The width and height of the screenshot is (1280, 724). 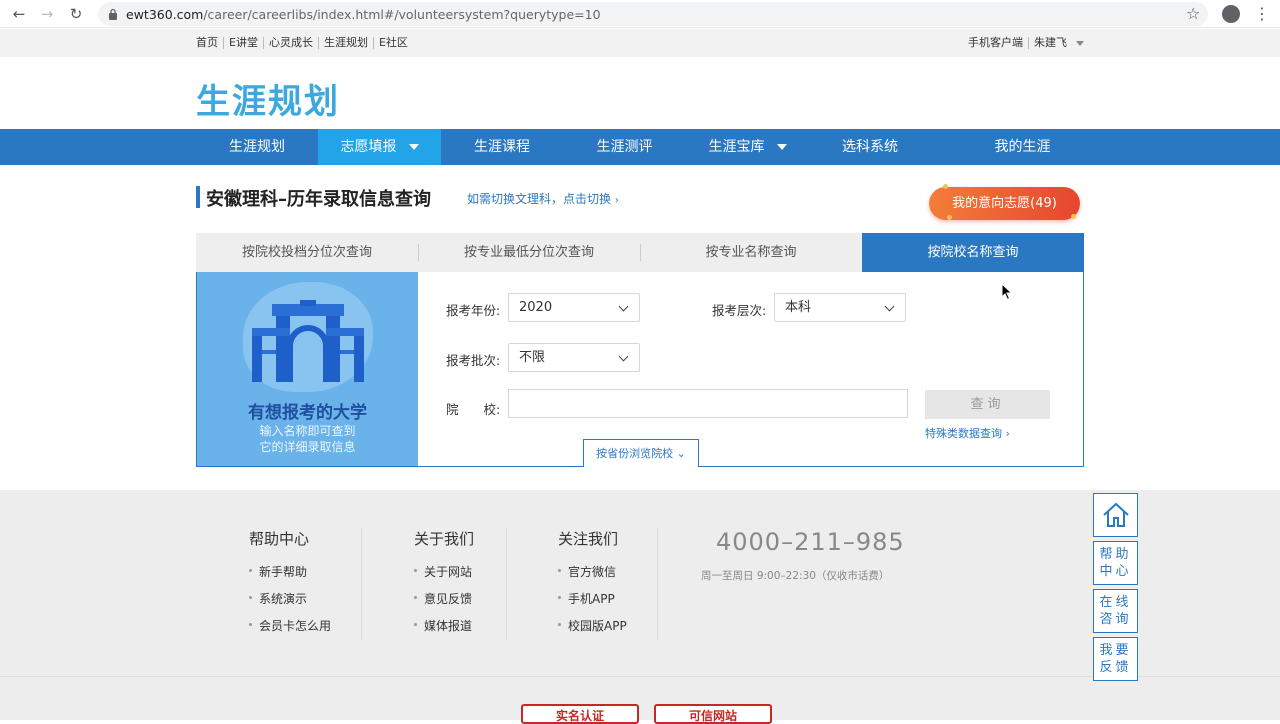 What do you see at coordinates (19, 14) in the screenshot?
I see `back-arrow-icon: ←` at bounding box center [19, 14].